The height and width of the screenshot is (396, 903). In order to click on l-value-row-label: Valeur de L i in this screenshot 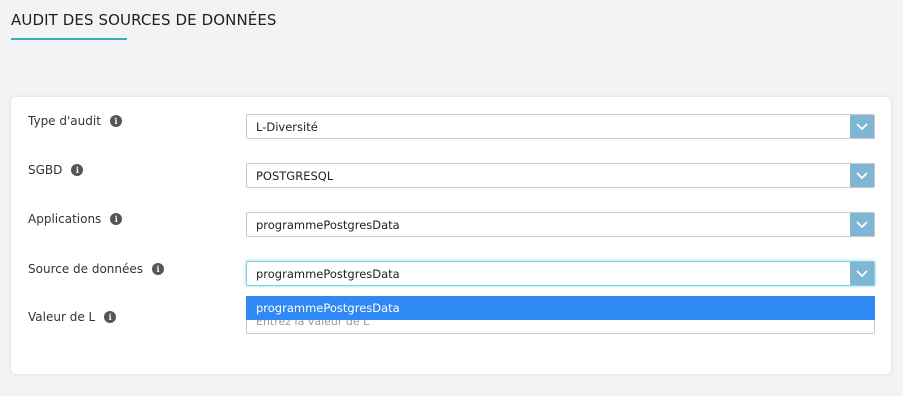, I will do `click(72, 317)`.